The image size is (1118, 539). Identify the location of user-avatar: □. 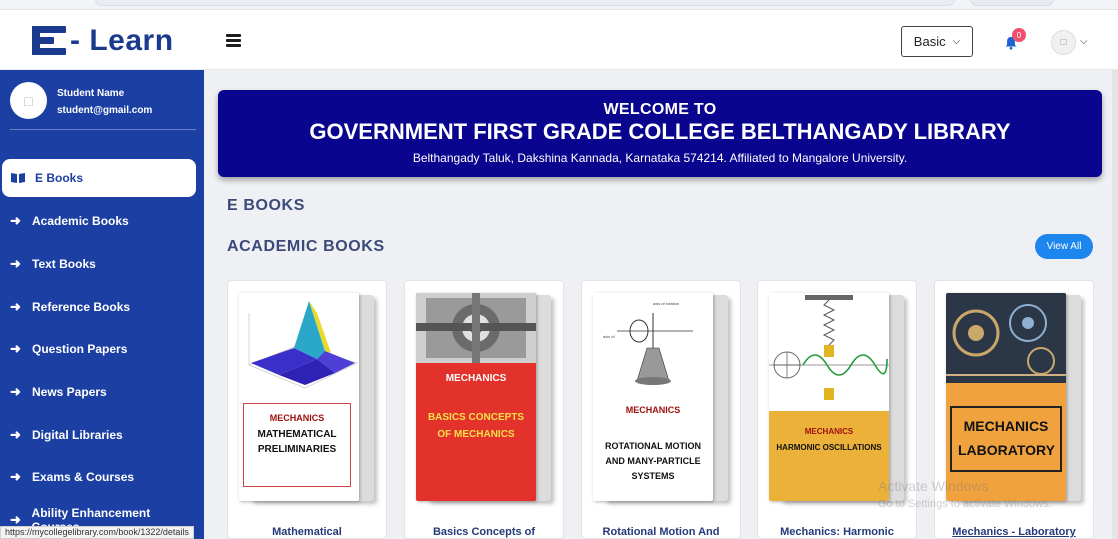
(1063, 42).